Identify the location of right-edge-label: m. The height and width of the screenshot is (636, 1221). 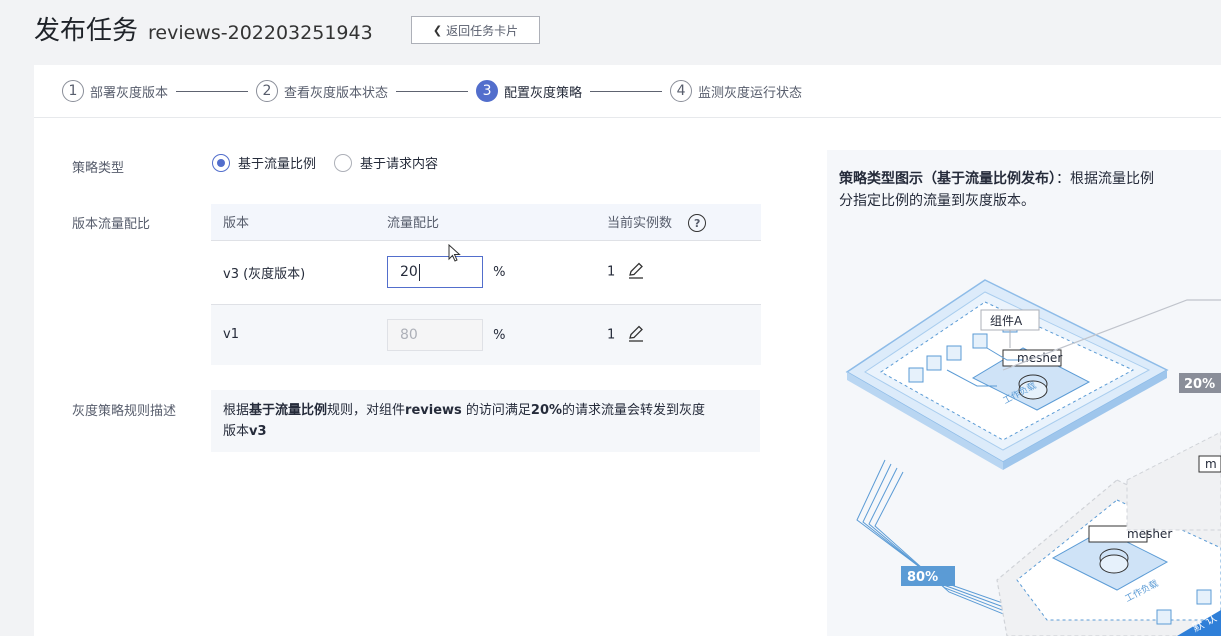
(1211, 464).